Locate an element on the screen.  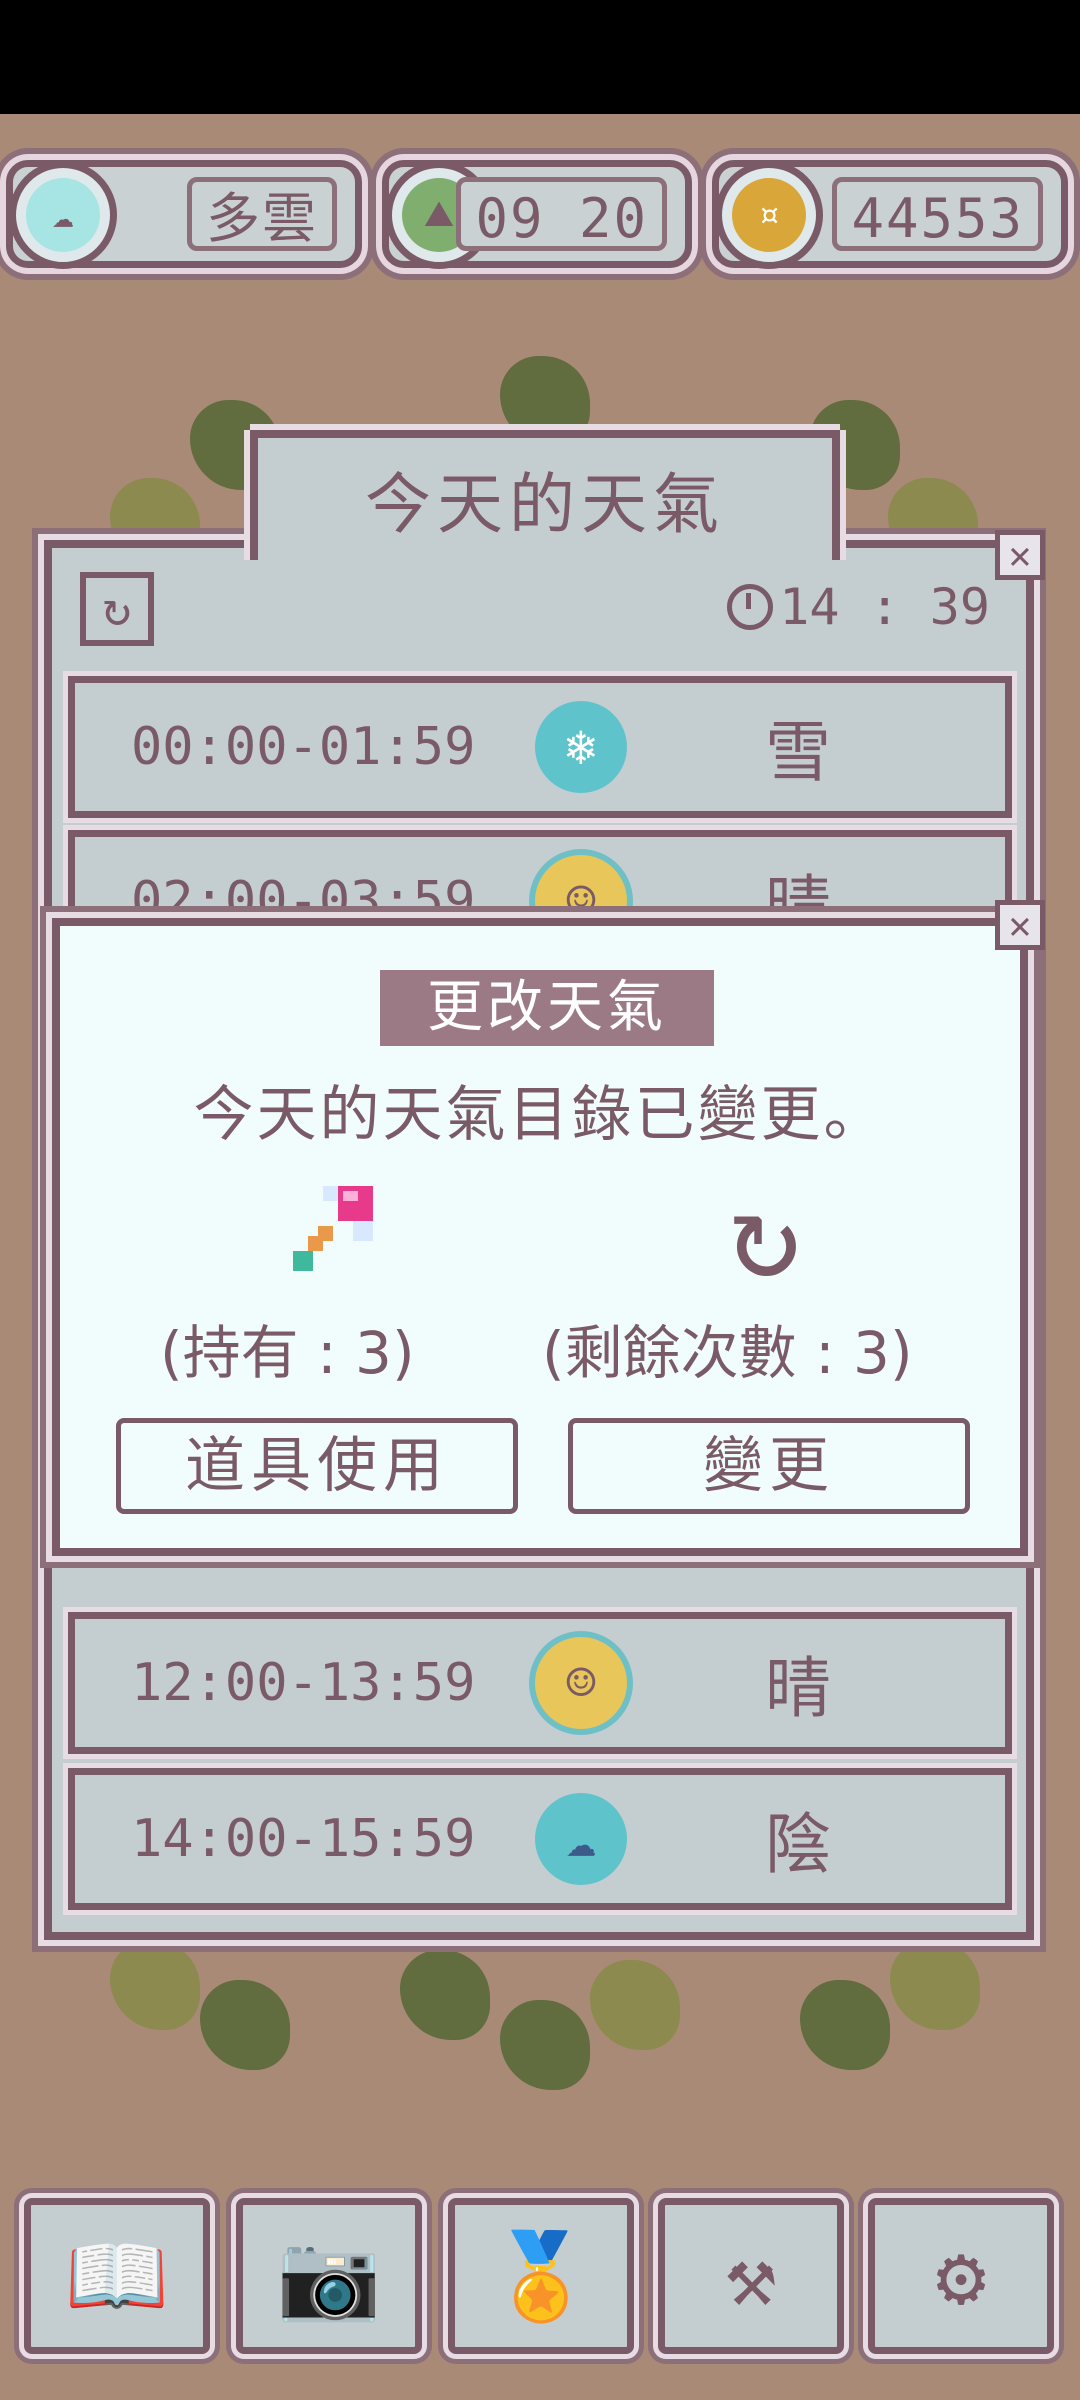
book-button: 📖 is located at coordinates (117, 2276).